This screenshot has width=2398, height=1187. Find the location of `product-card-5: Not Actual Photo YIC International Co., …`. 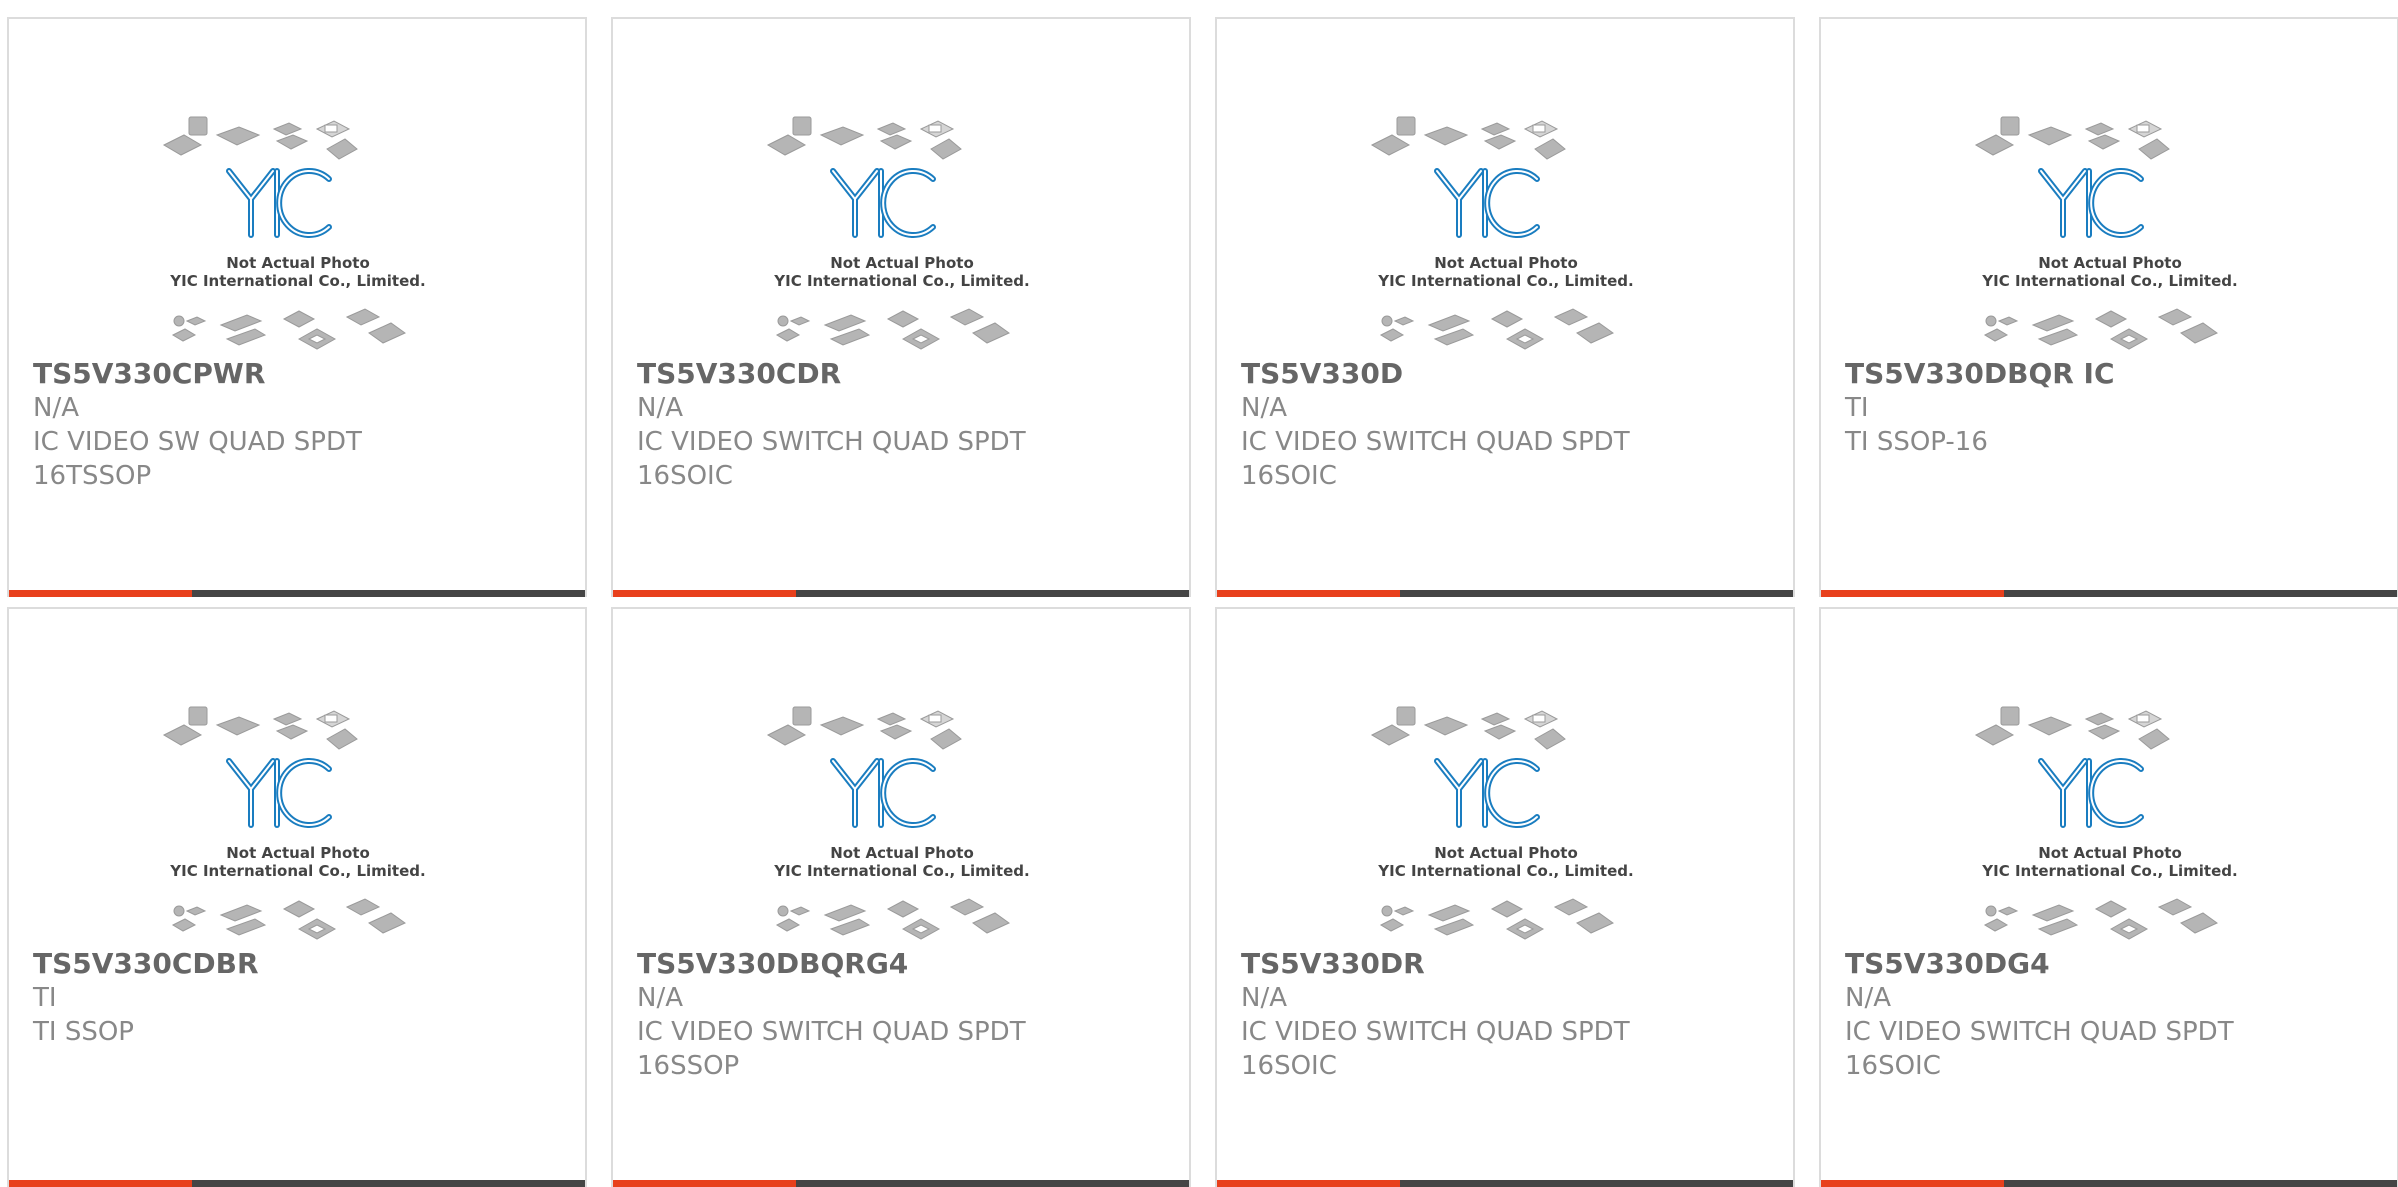

product-card-5: Not Actual Photo YIC International Co., … is located at coordinates (297, 897).